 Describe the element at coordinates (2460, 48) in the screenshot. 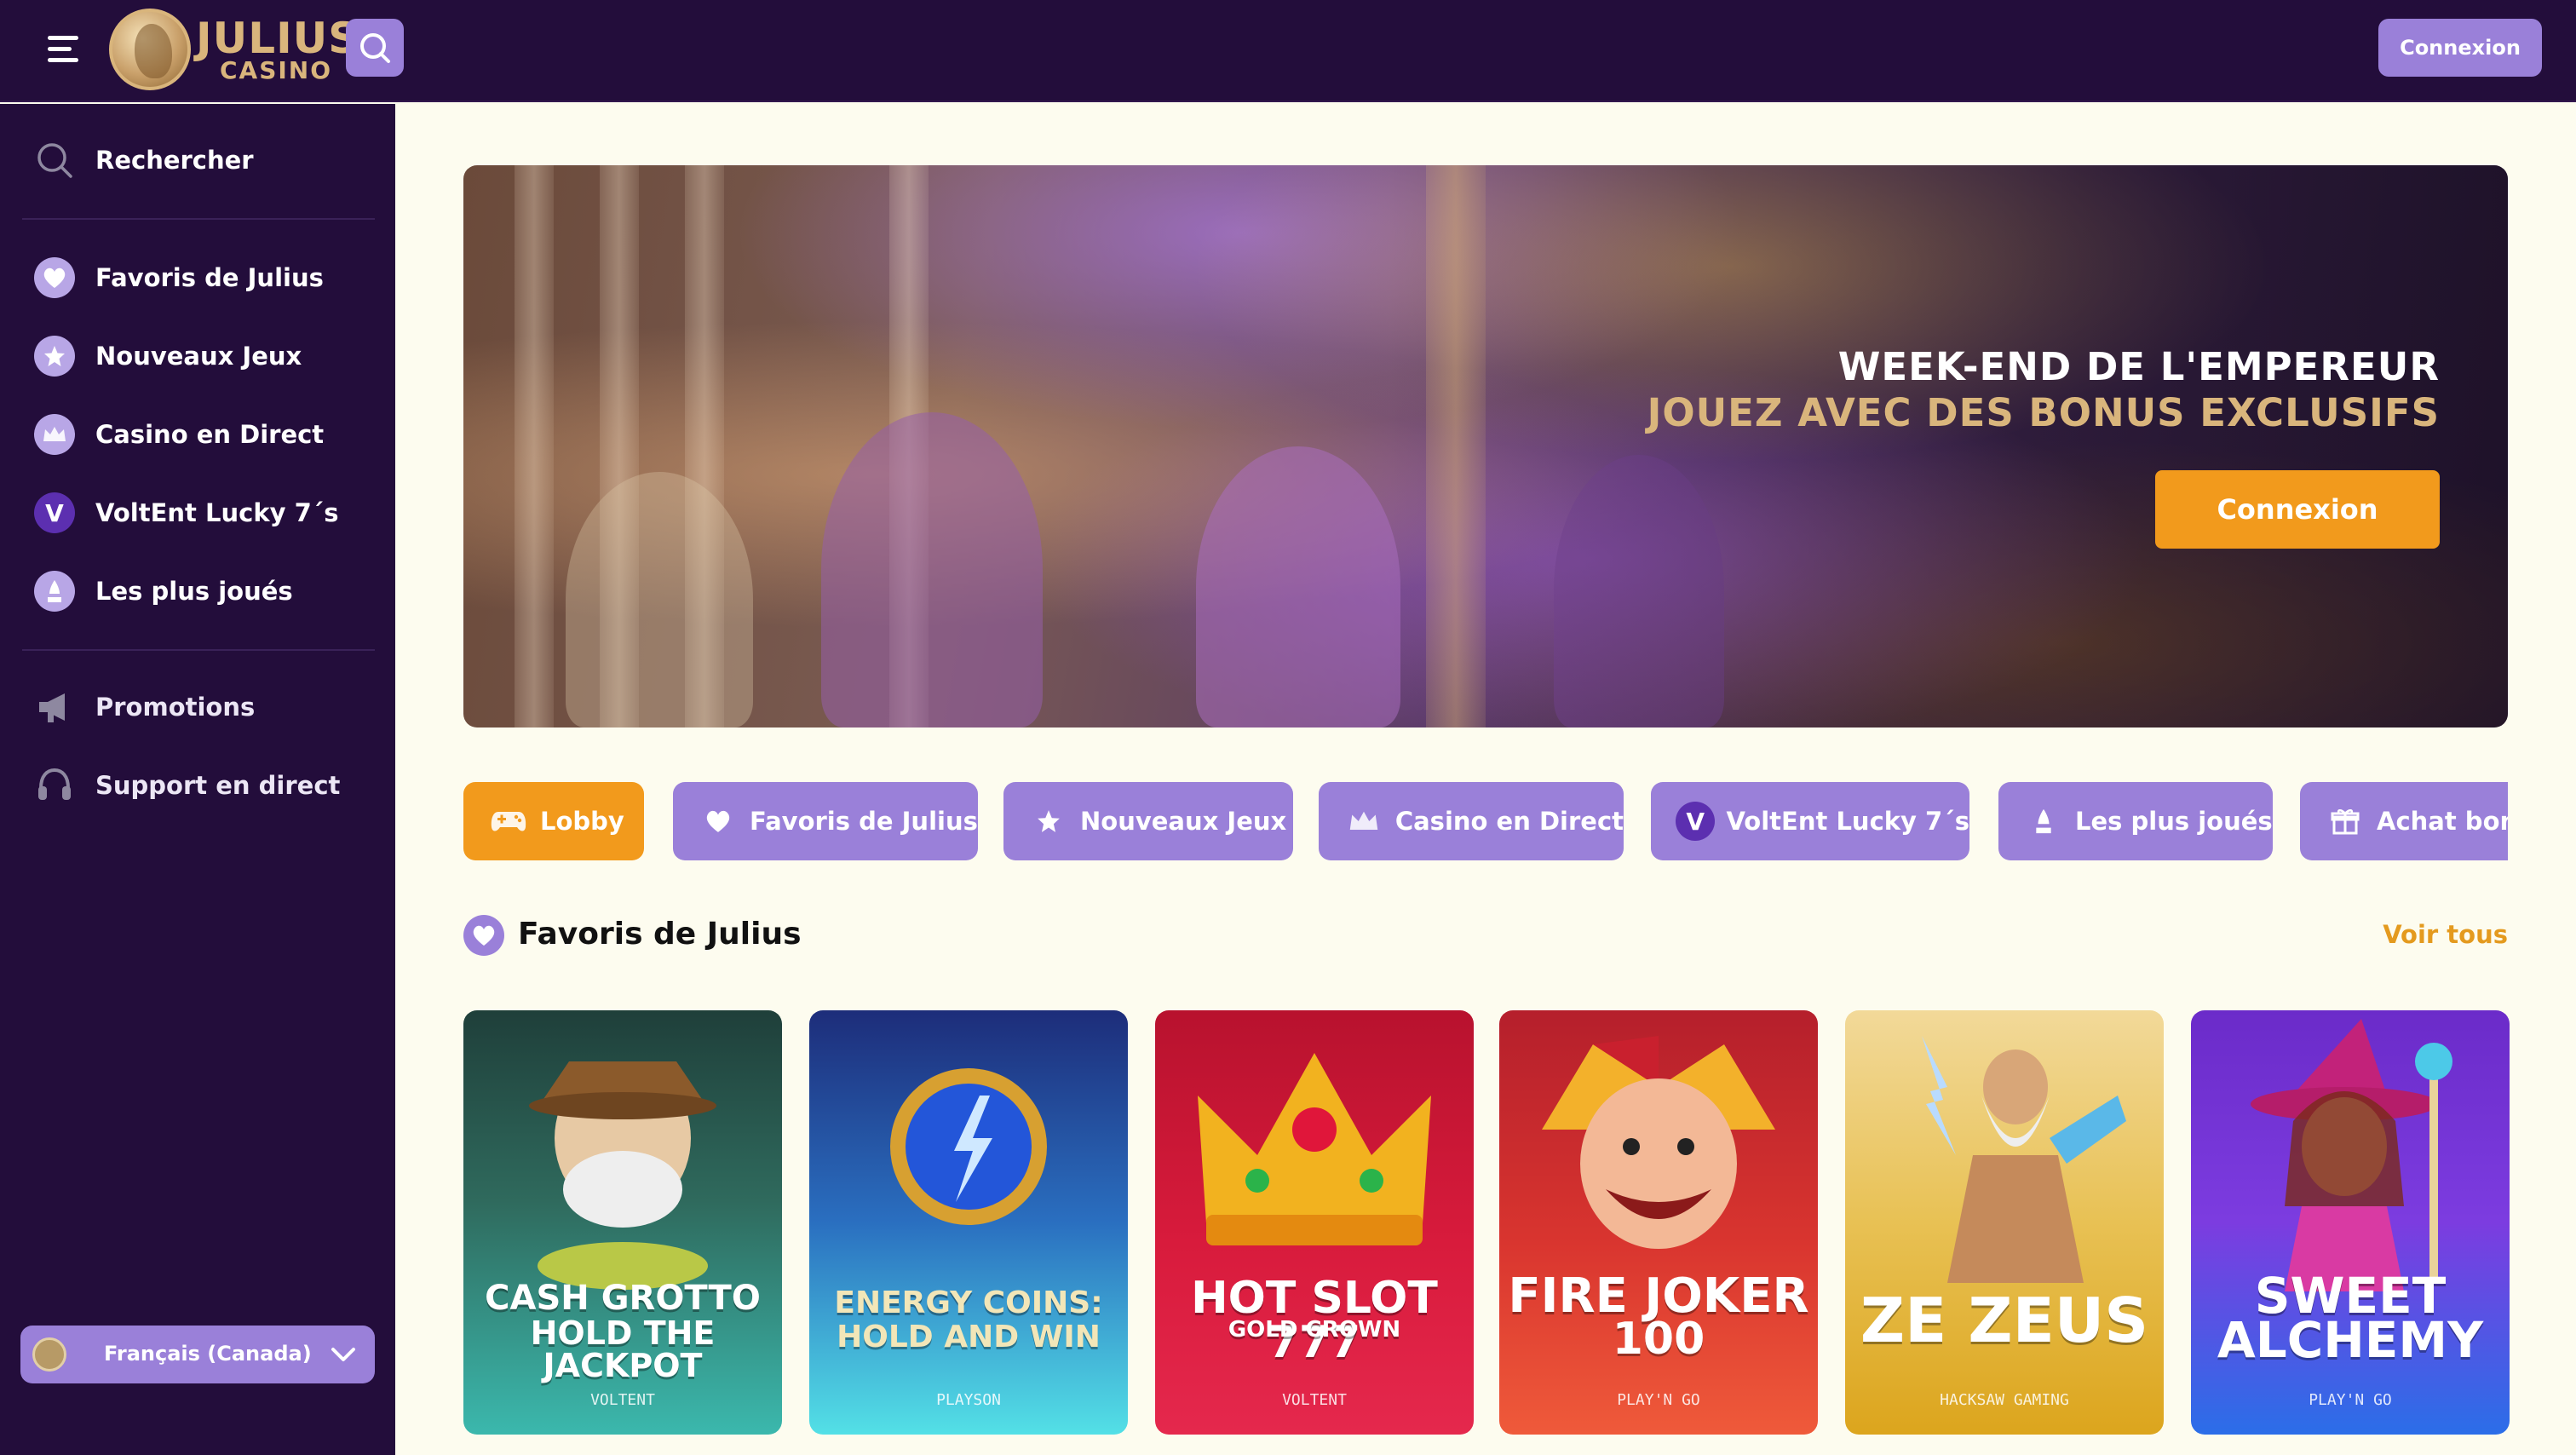

I see `login-button: Connexion` at that location.